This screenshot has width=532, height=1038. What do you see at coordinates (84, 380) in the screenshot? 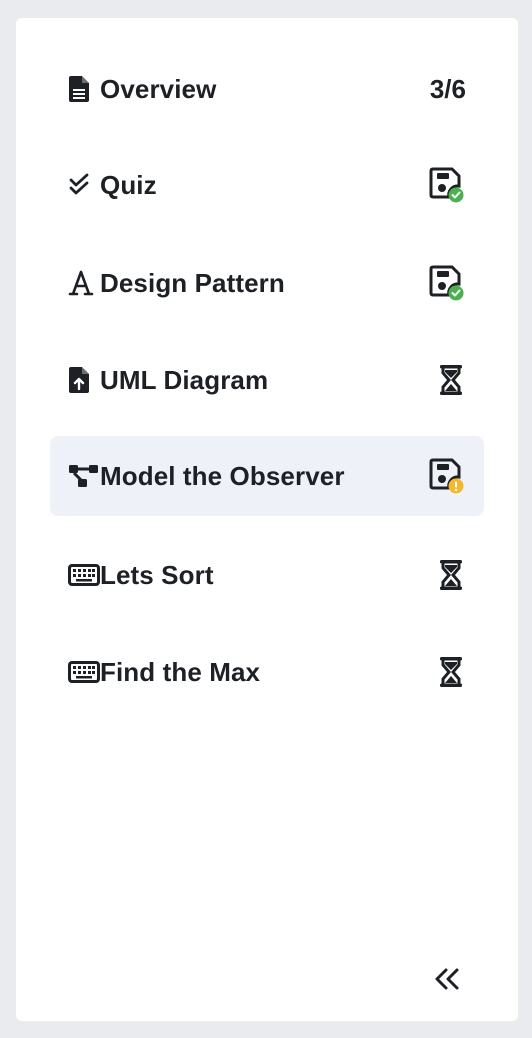
I see `file-upload-icon` at bounding box center [84, 380].